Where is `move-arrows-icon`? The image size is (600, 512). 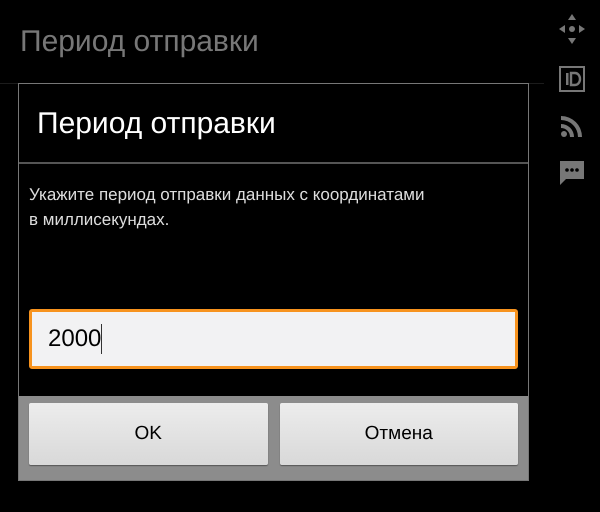 move-arrows-icon is located at coordinates (572, 29).